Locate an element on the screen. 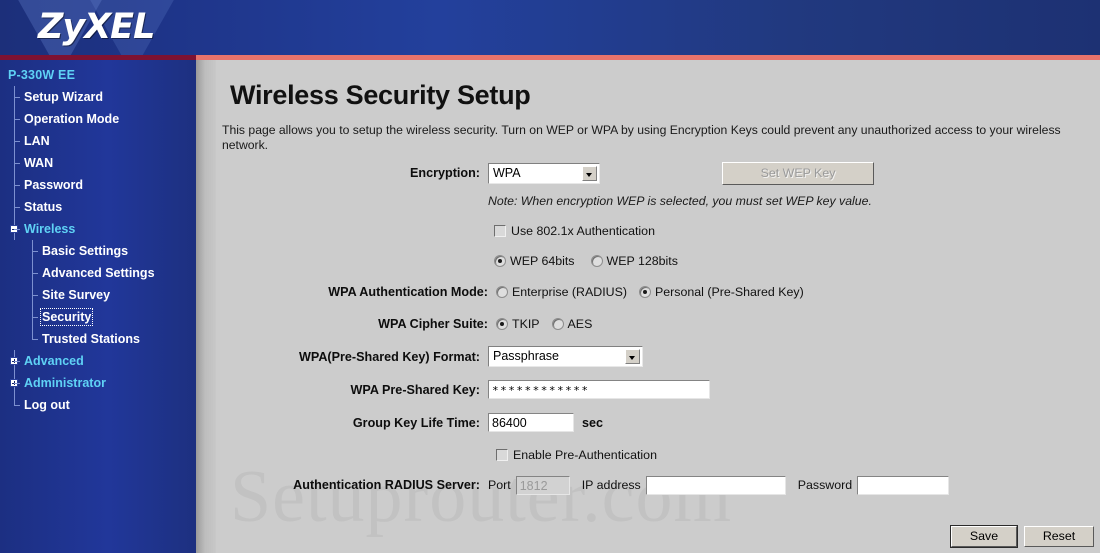  psk-format-select-value: Passphrase is located at coordinates (526, 356).